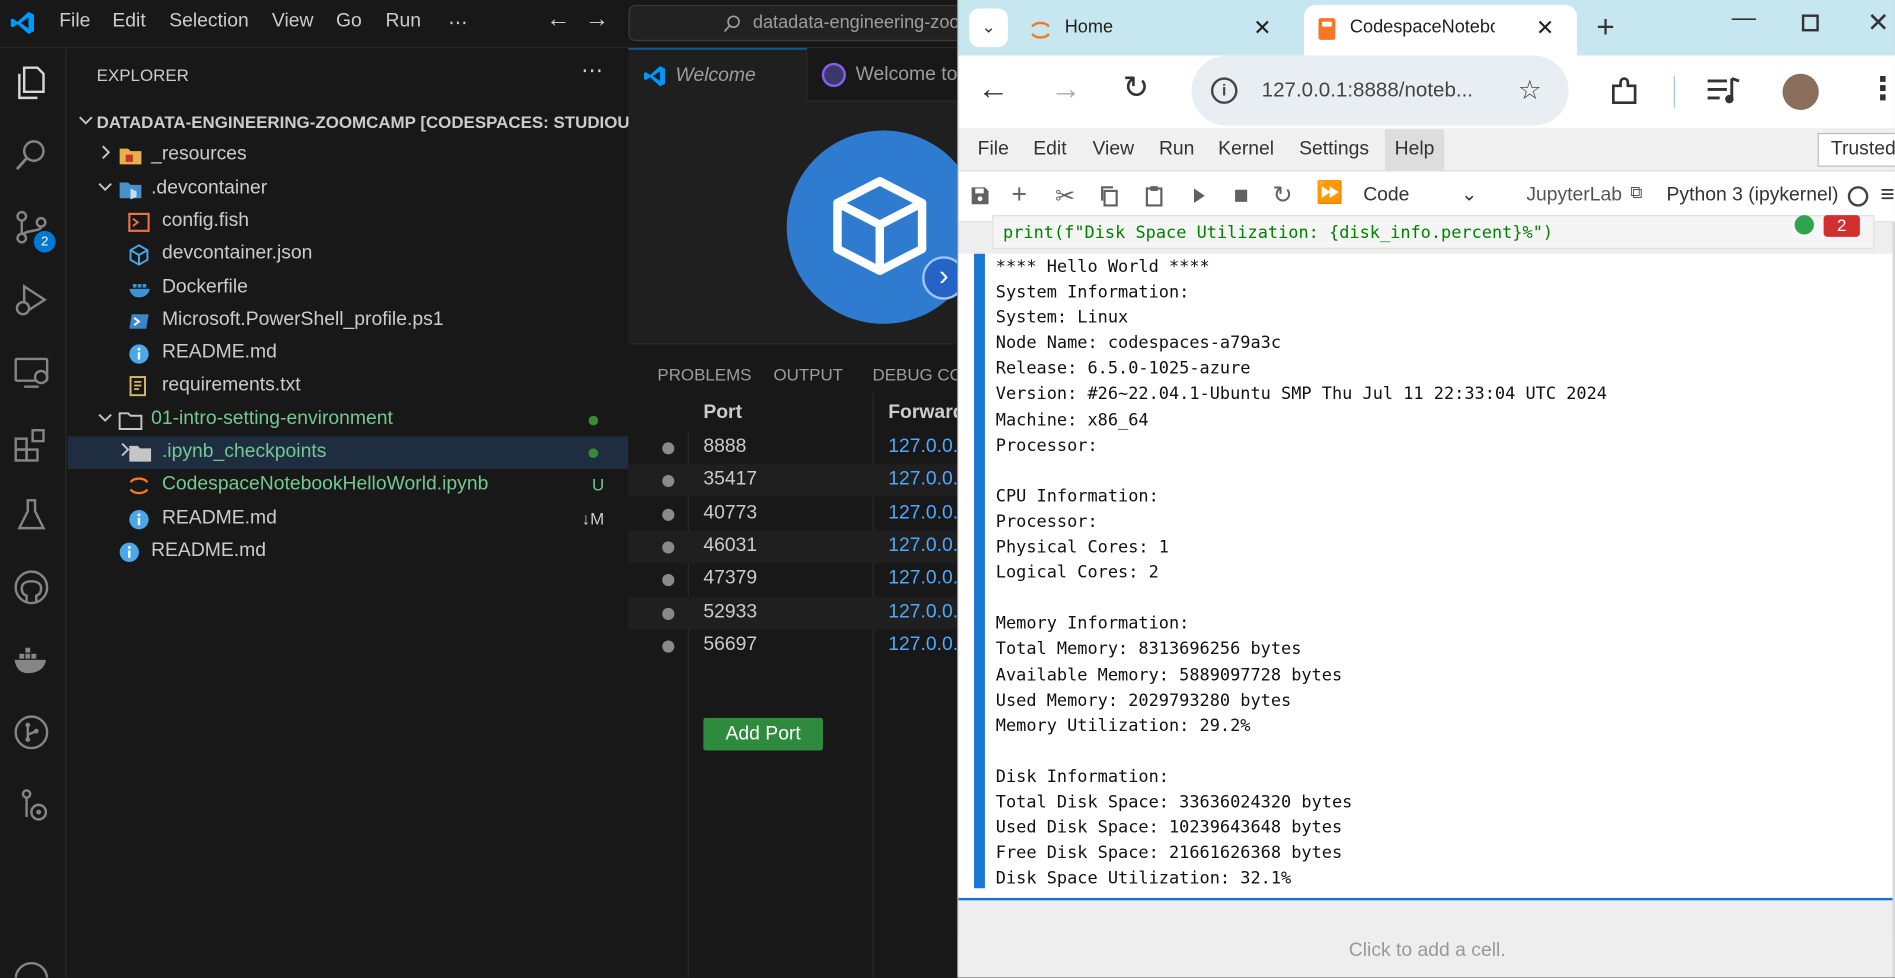 This screenshot has width=1895, height=978. What do you see at coordinates (32, 588) in the screenshot?
I see `github-icon` at bounding box center [32, 588].